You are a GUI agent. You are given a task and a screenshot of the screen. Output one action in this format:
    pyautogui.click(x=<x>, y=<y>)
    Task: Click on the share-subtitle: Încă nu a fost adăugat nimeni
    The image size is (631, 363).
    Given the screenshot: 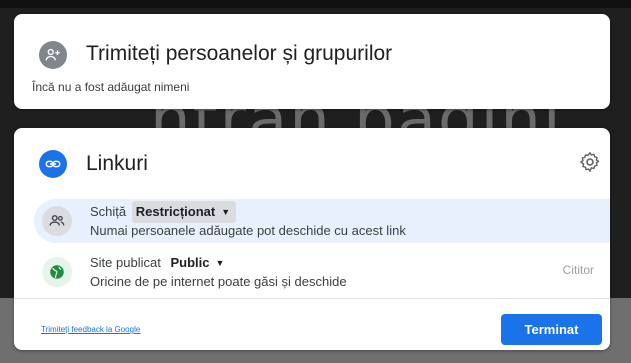 What is the action you would take?
    pyautogui.click(x=111, y=87)
    